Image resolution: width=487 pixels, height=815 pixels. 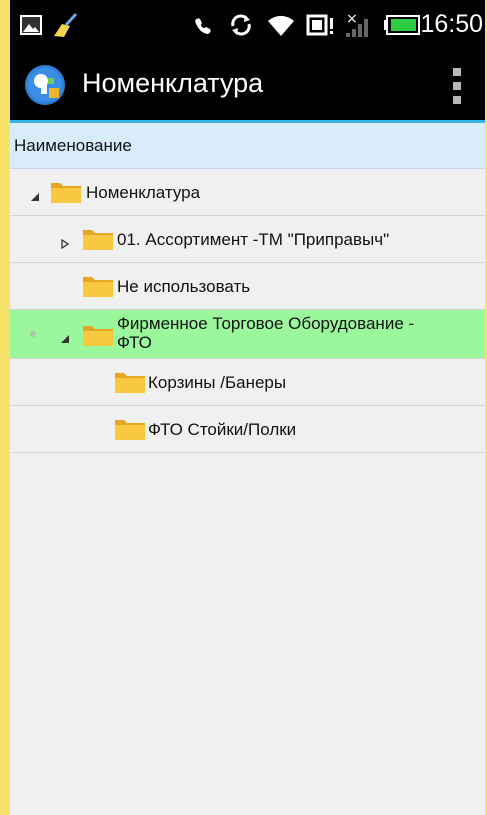 What do you see at coordinates (173, 83) in the screenshot?
I see `app-title: Номенклатура` at bounding box center [173, 83].